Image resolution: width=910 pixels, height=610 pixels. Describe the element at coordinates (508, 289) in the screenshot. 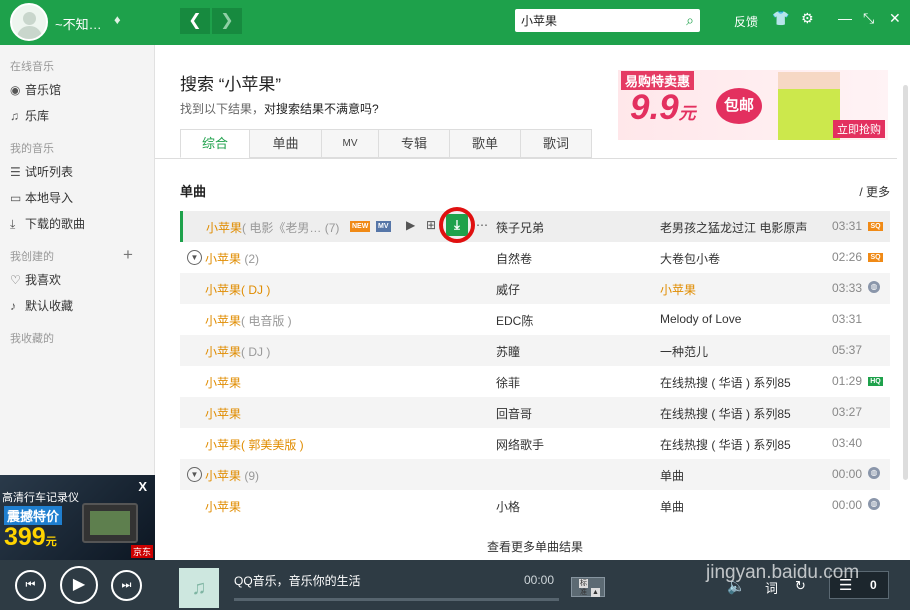

I see `artist-name: 威仔` at that location.